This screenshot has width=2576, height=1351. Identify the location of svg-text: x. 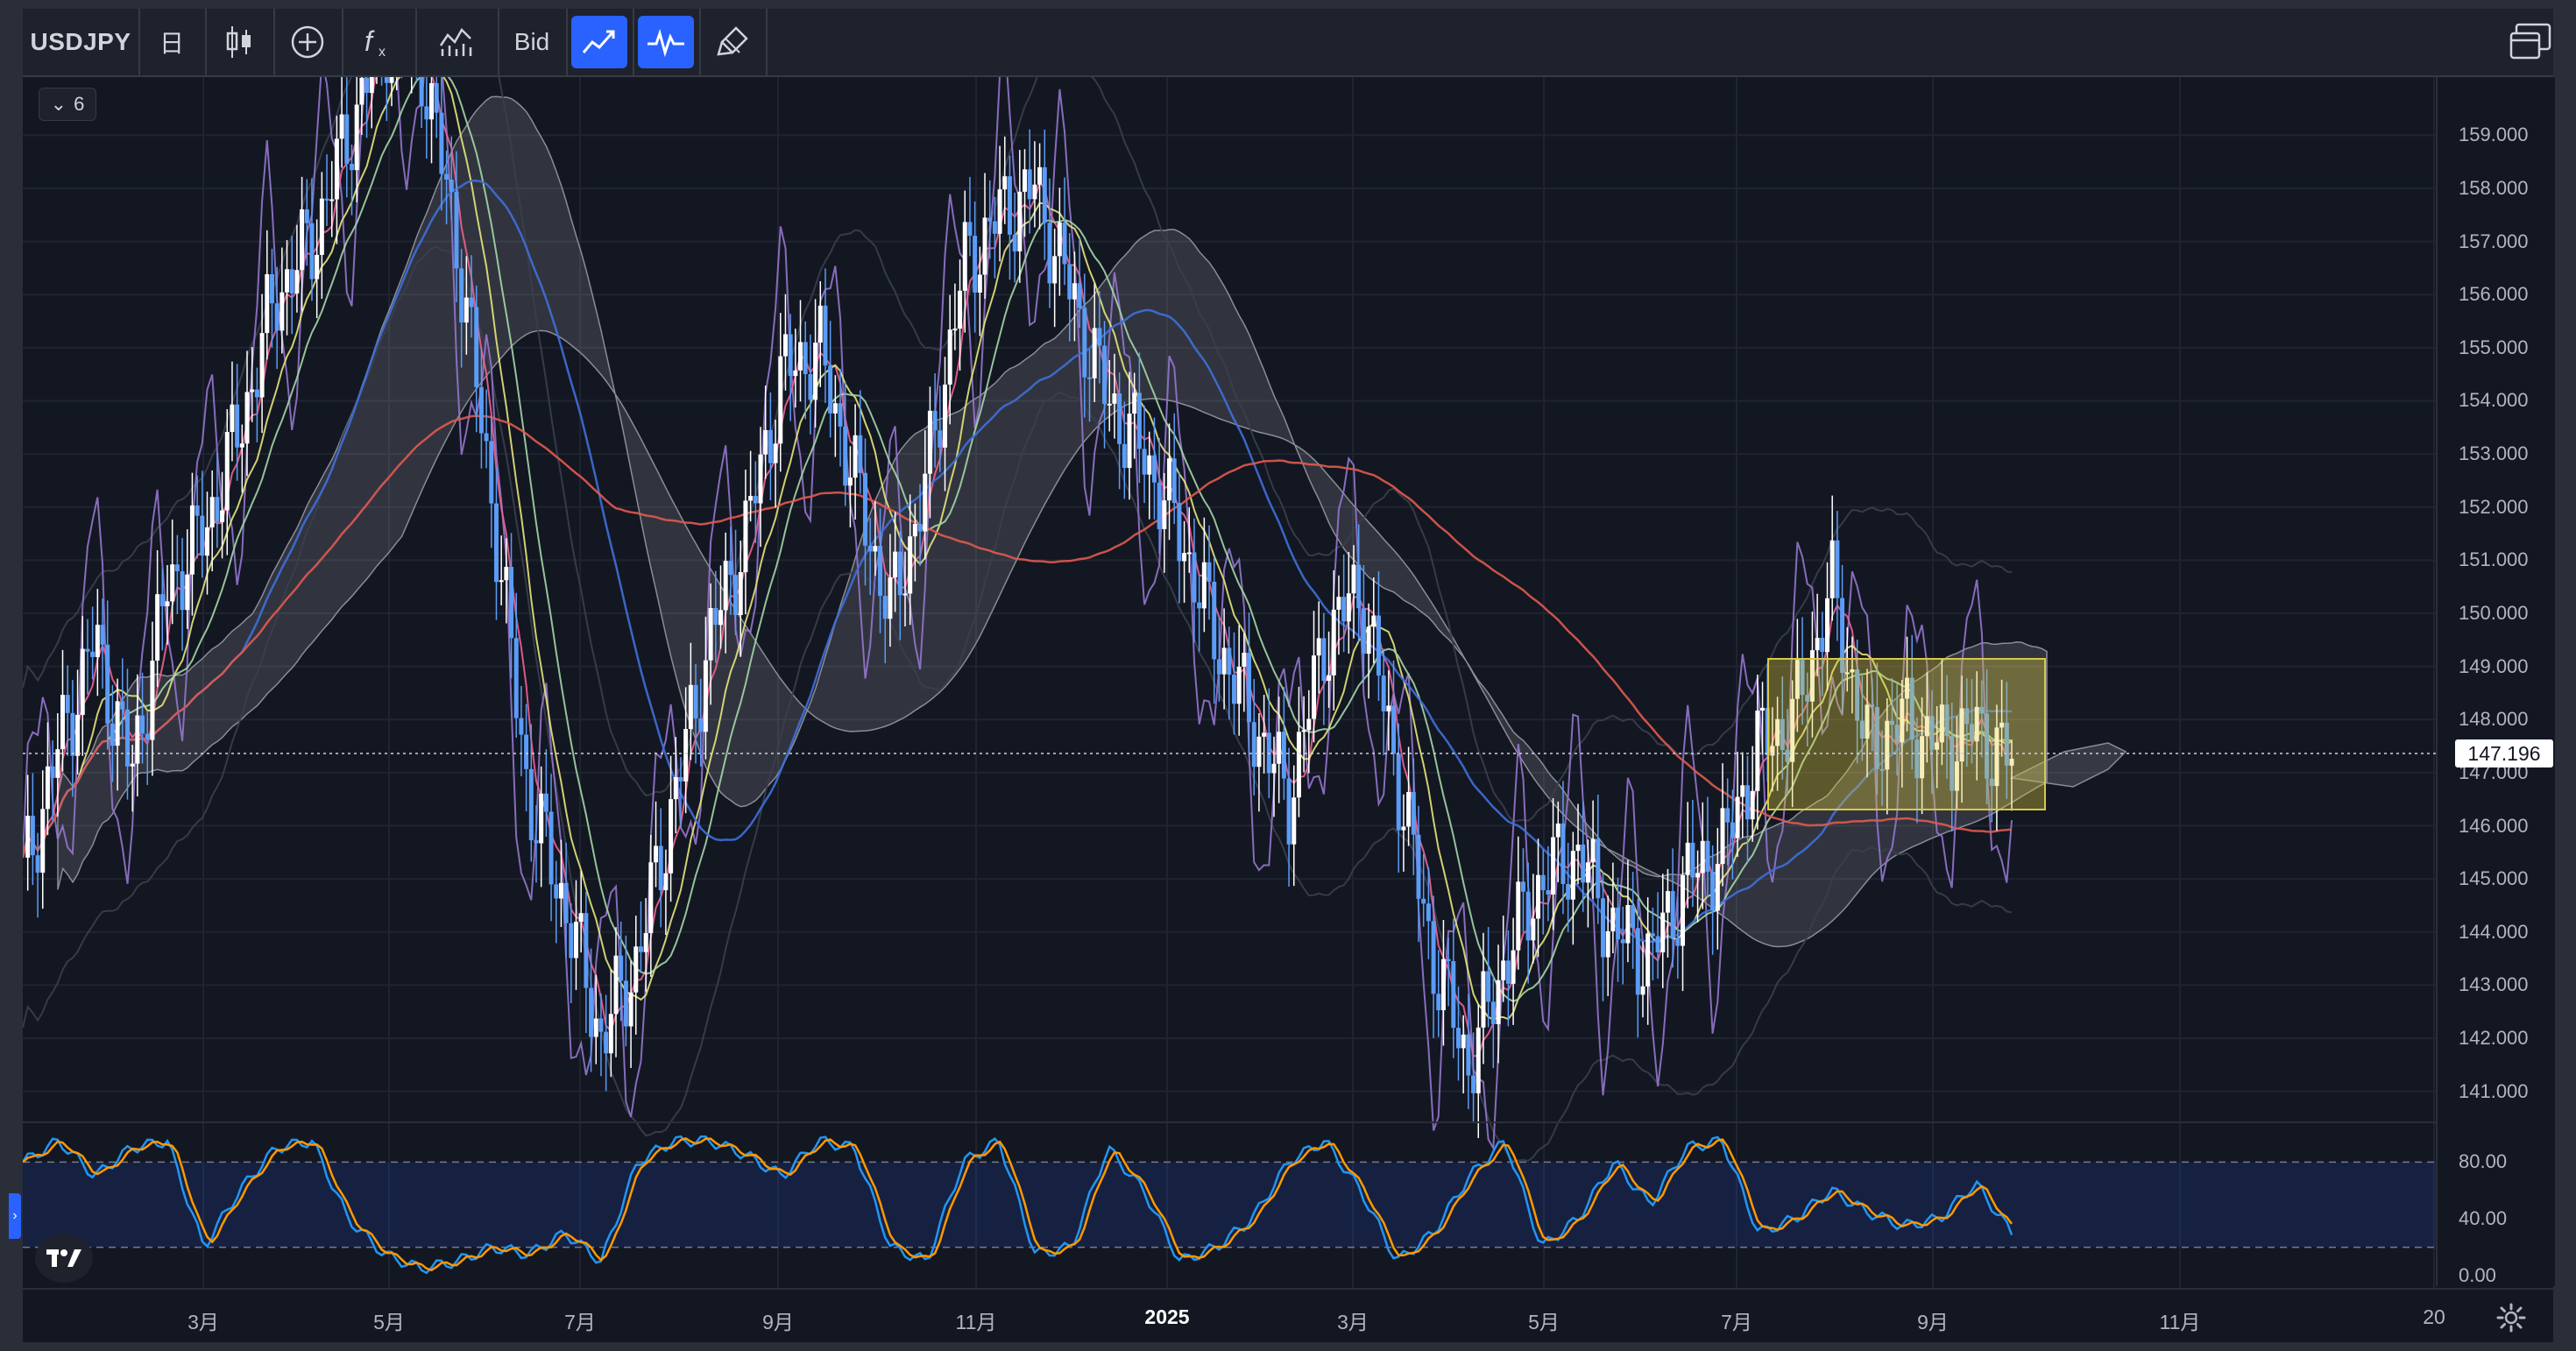
(382, 52).